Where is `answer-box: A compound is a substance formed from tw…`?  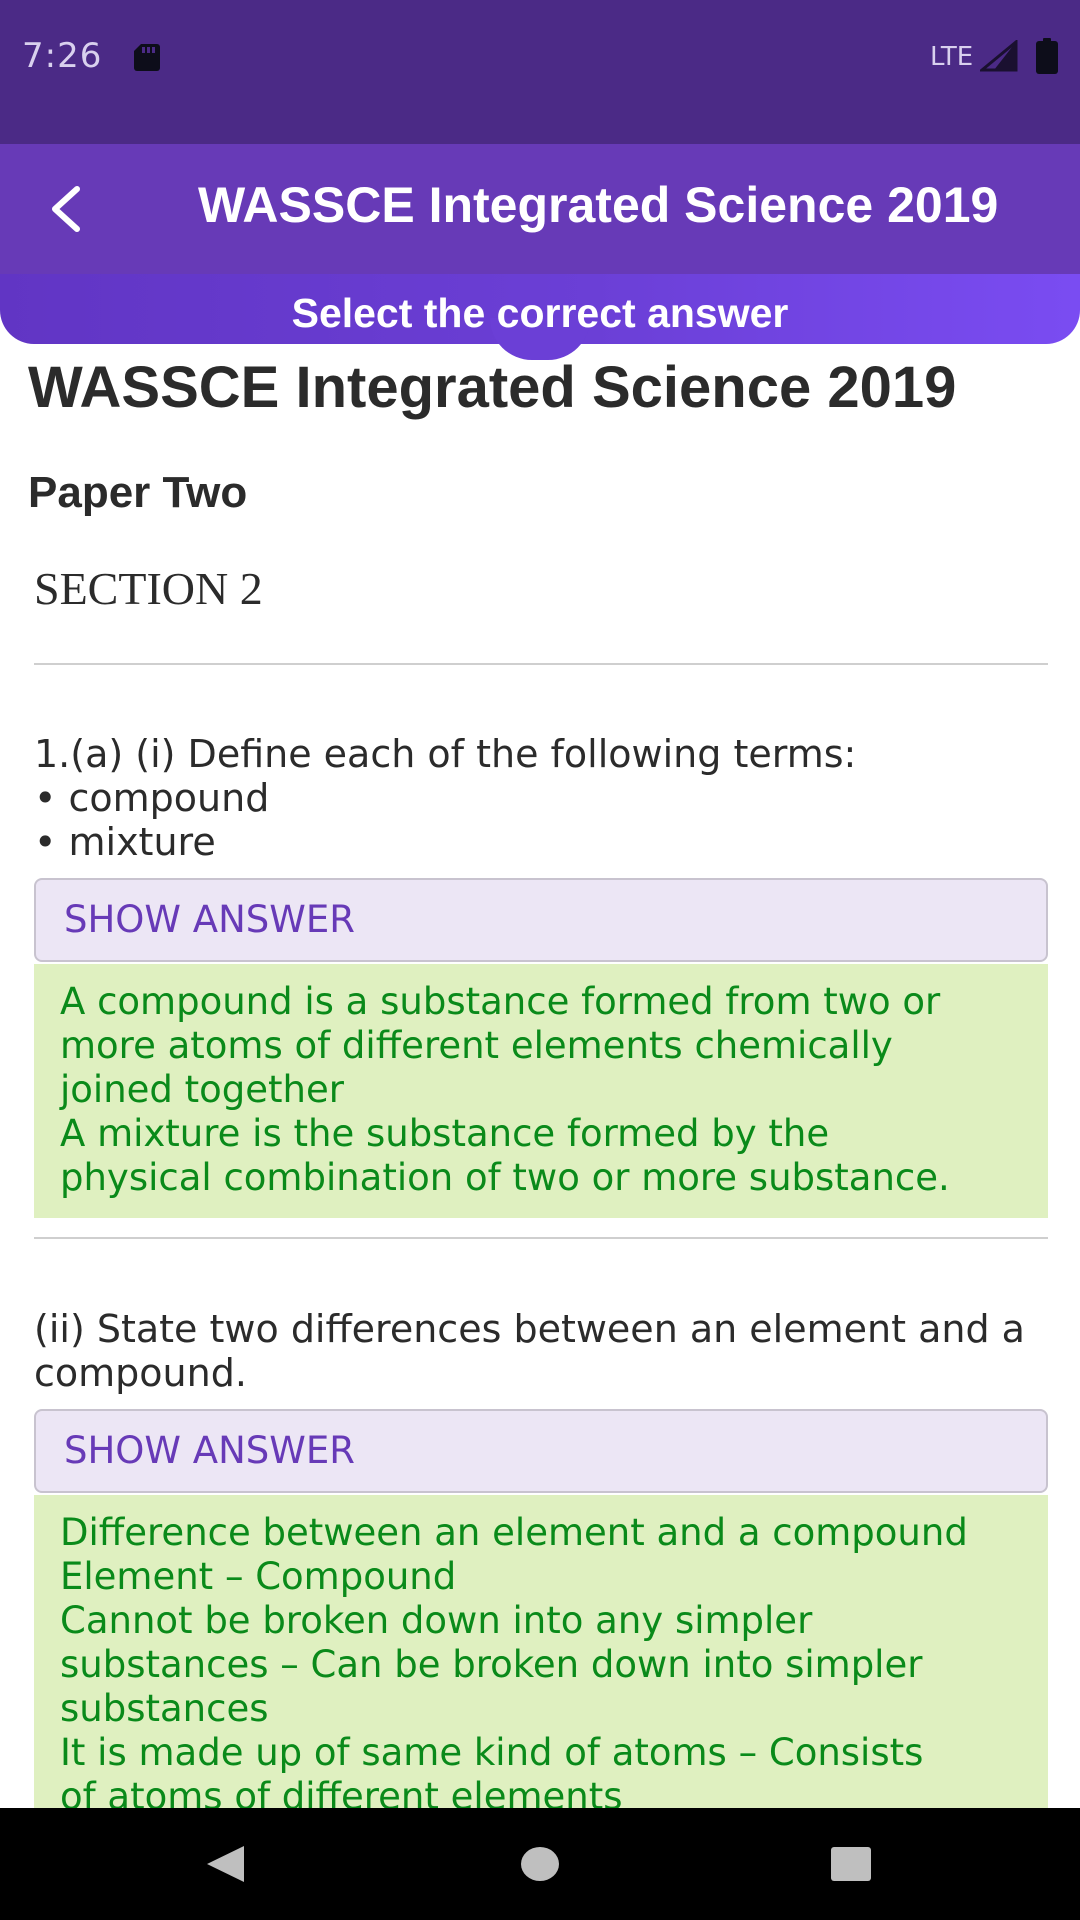 answer-box: A compound is a substance formed from tw… is located at coordinates (541, 1091).